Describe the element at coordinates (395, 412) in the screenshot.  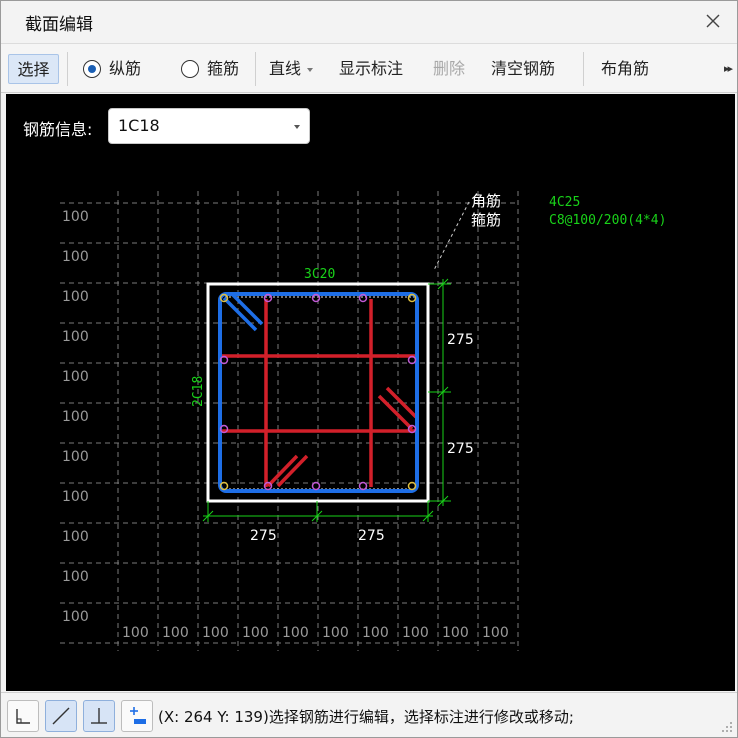
I see `stirrup-hook` at that location.